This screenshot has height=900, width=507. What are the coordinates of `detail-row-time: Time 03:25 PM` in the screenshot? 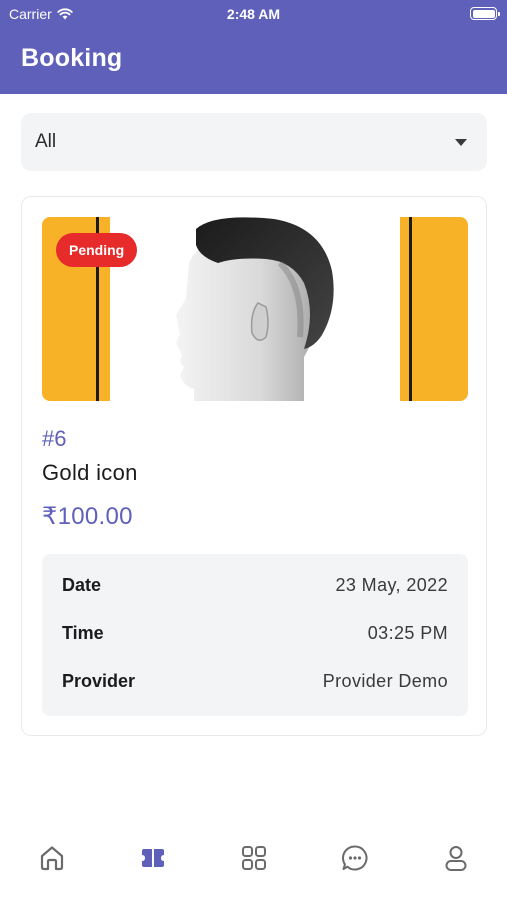 It's located at (255, 635).